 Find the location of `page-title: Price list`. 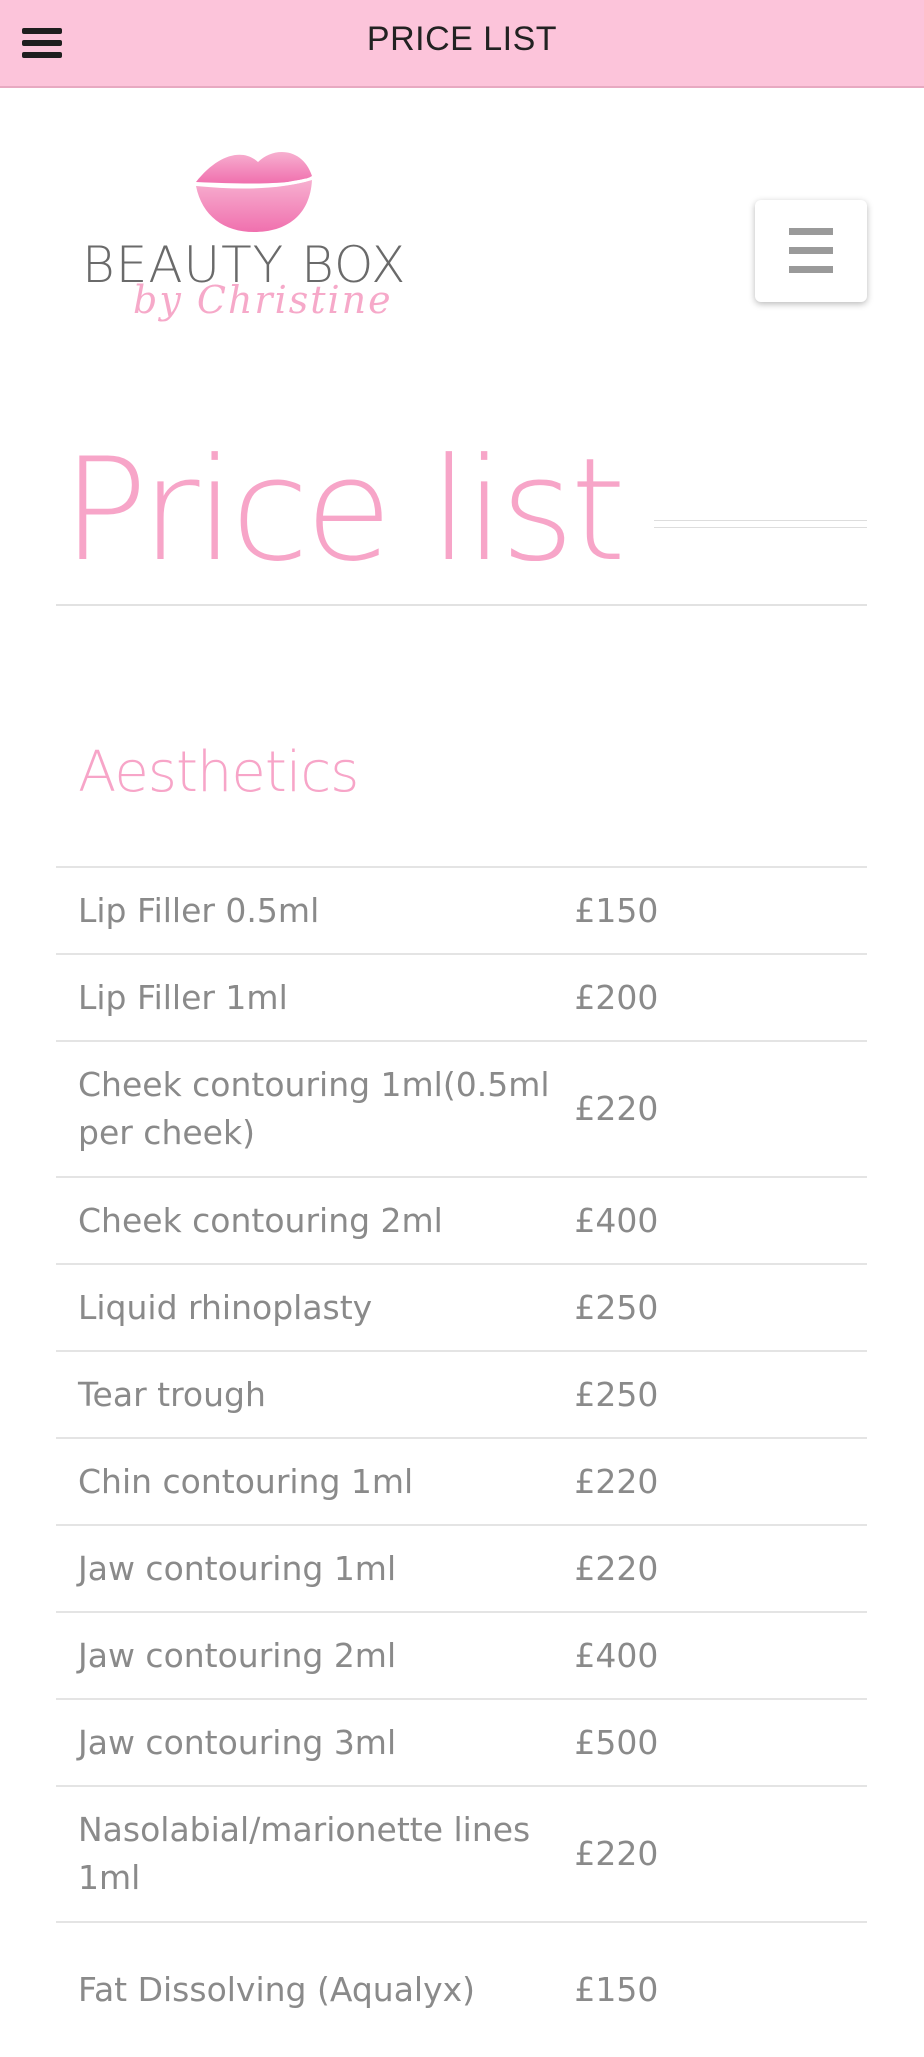

page-title: Price list is located at coordinates (344, 510).